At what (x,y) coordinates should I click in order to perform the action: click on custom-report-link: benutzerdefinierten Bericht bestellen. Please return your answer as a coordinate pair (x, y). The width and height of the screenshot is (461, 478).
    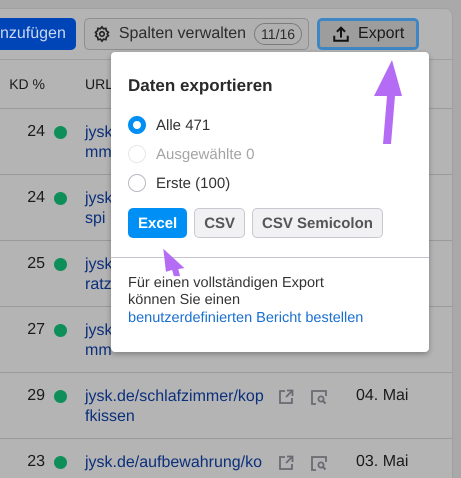
    Looking at the image, I should click on (246, 318).